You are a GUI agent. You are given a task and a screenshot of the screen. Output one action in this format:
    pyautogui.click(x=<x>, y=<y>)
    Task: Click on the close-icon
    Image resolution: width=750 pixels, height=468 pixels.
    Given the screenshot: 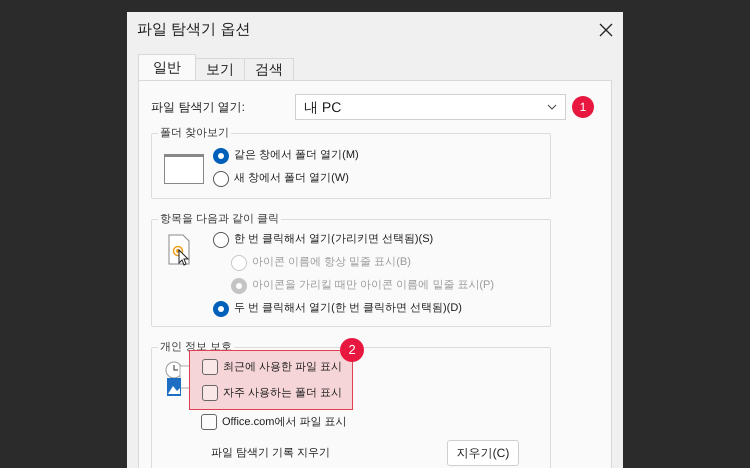 What is the action you would take?
    pyautogui.click(x=606, y=30)
    